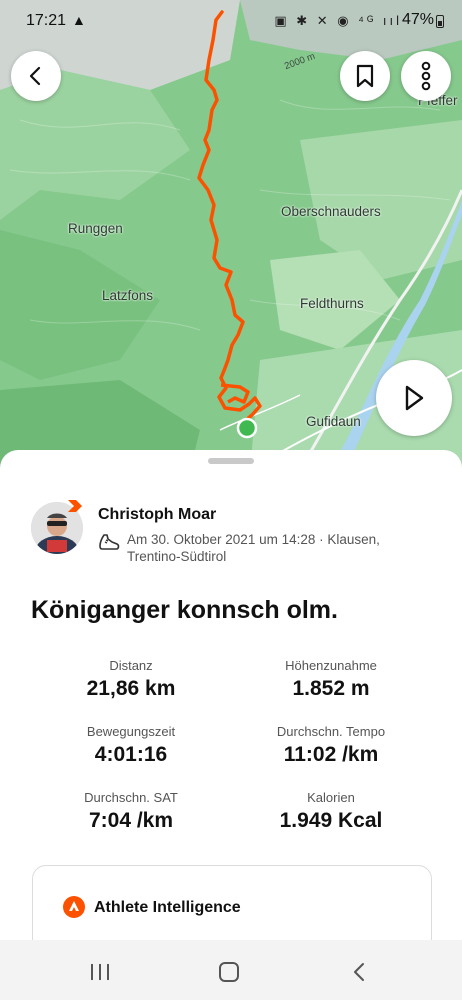  Describe the element at coordinates (333, 421) in the screenshot. I see `place-label-gufidaun: Gufidaun` at that location.